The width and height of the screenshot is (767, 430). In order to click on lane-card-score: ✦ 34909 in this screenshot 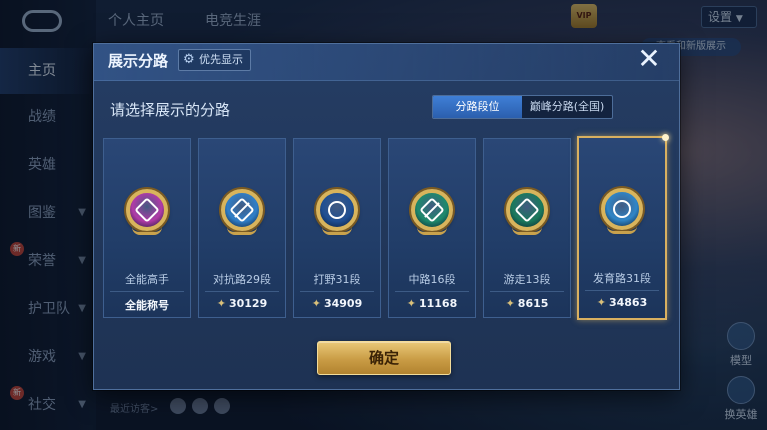, I will do `click(337, 303)`.